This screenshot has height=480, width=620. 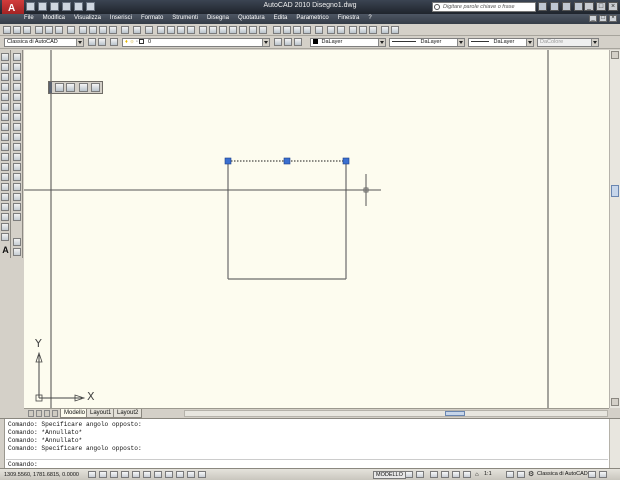 What do you see at coordinates (5, 157) in the screenshot?
I see `ellipse-arc-icon` at bounding box center [5, 157].